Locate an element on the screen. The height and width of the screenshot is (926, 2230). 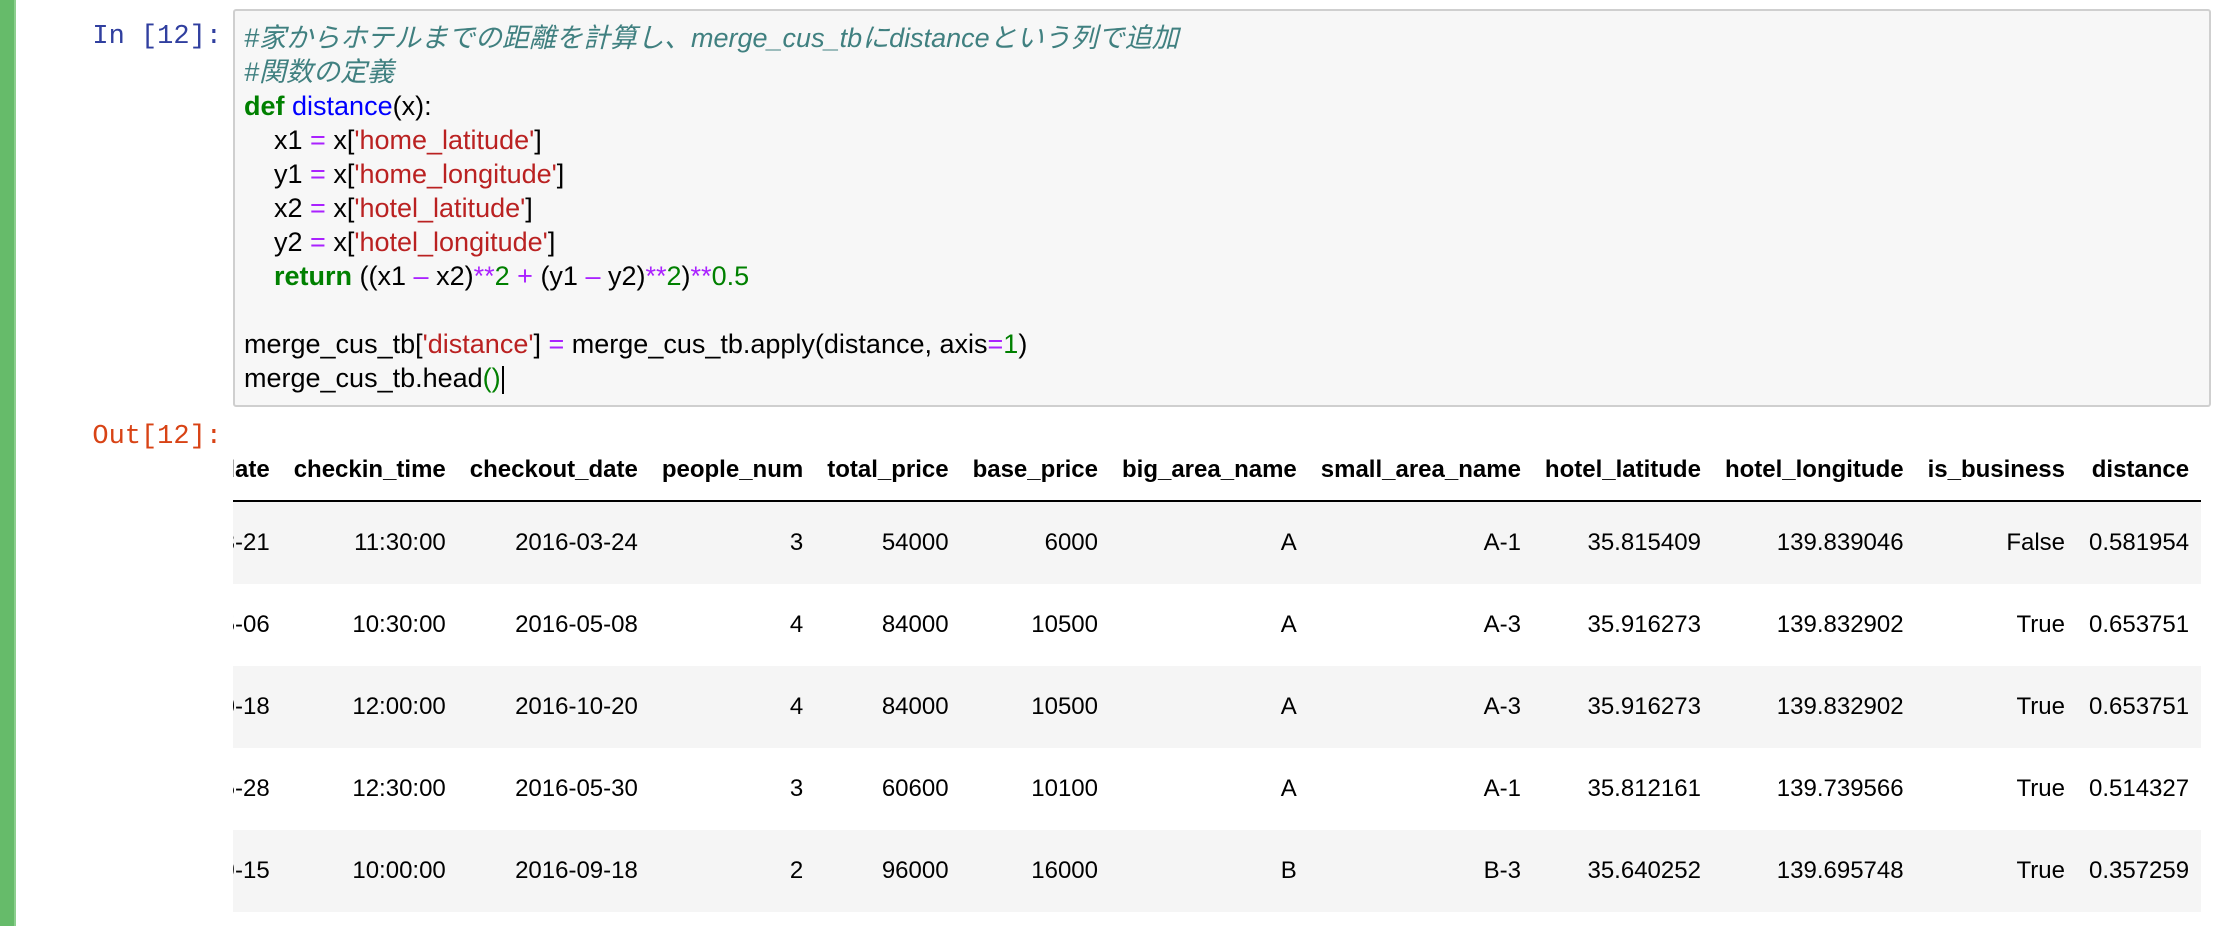
code-token: ** is located at coordinates (656, 276).